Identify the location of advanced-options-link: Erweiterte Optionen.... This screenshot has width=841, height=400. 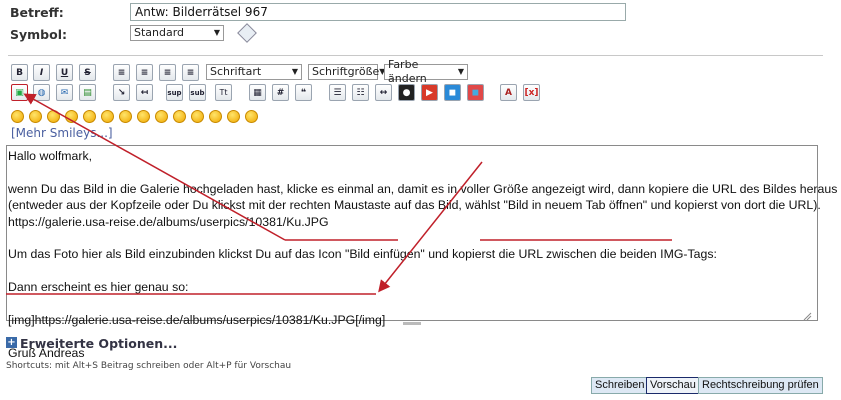
(98, 343).